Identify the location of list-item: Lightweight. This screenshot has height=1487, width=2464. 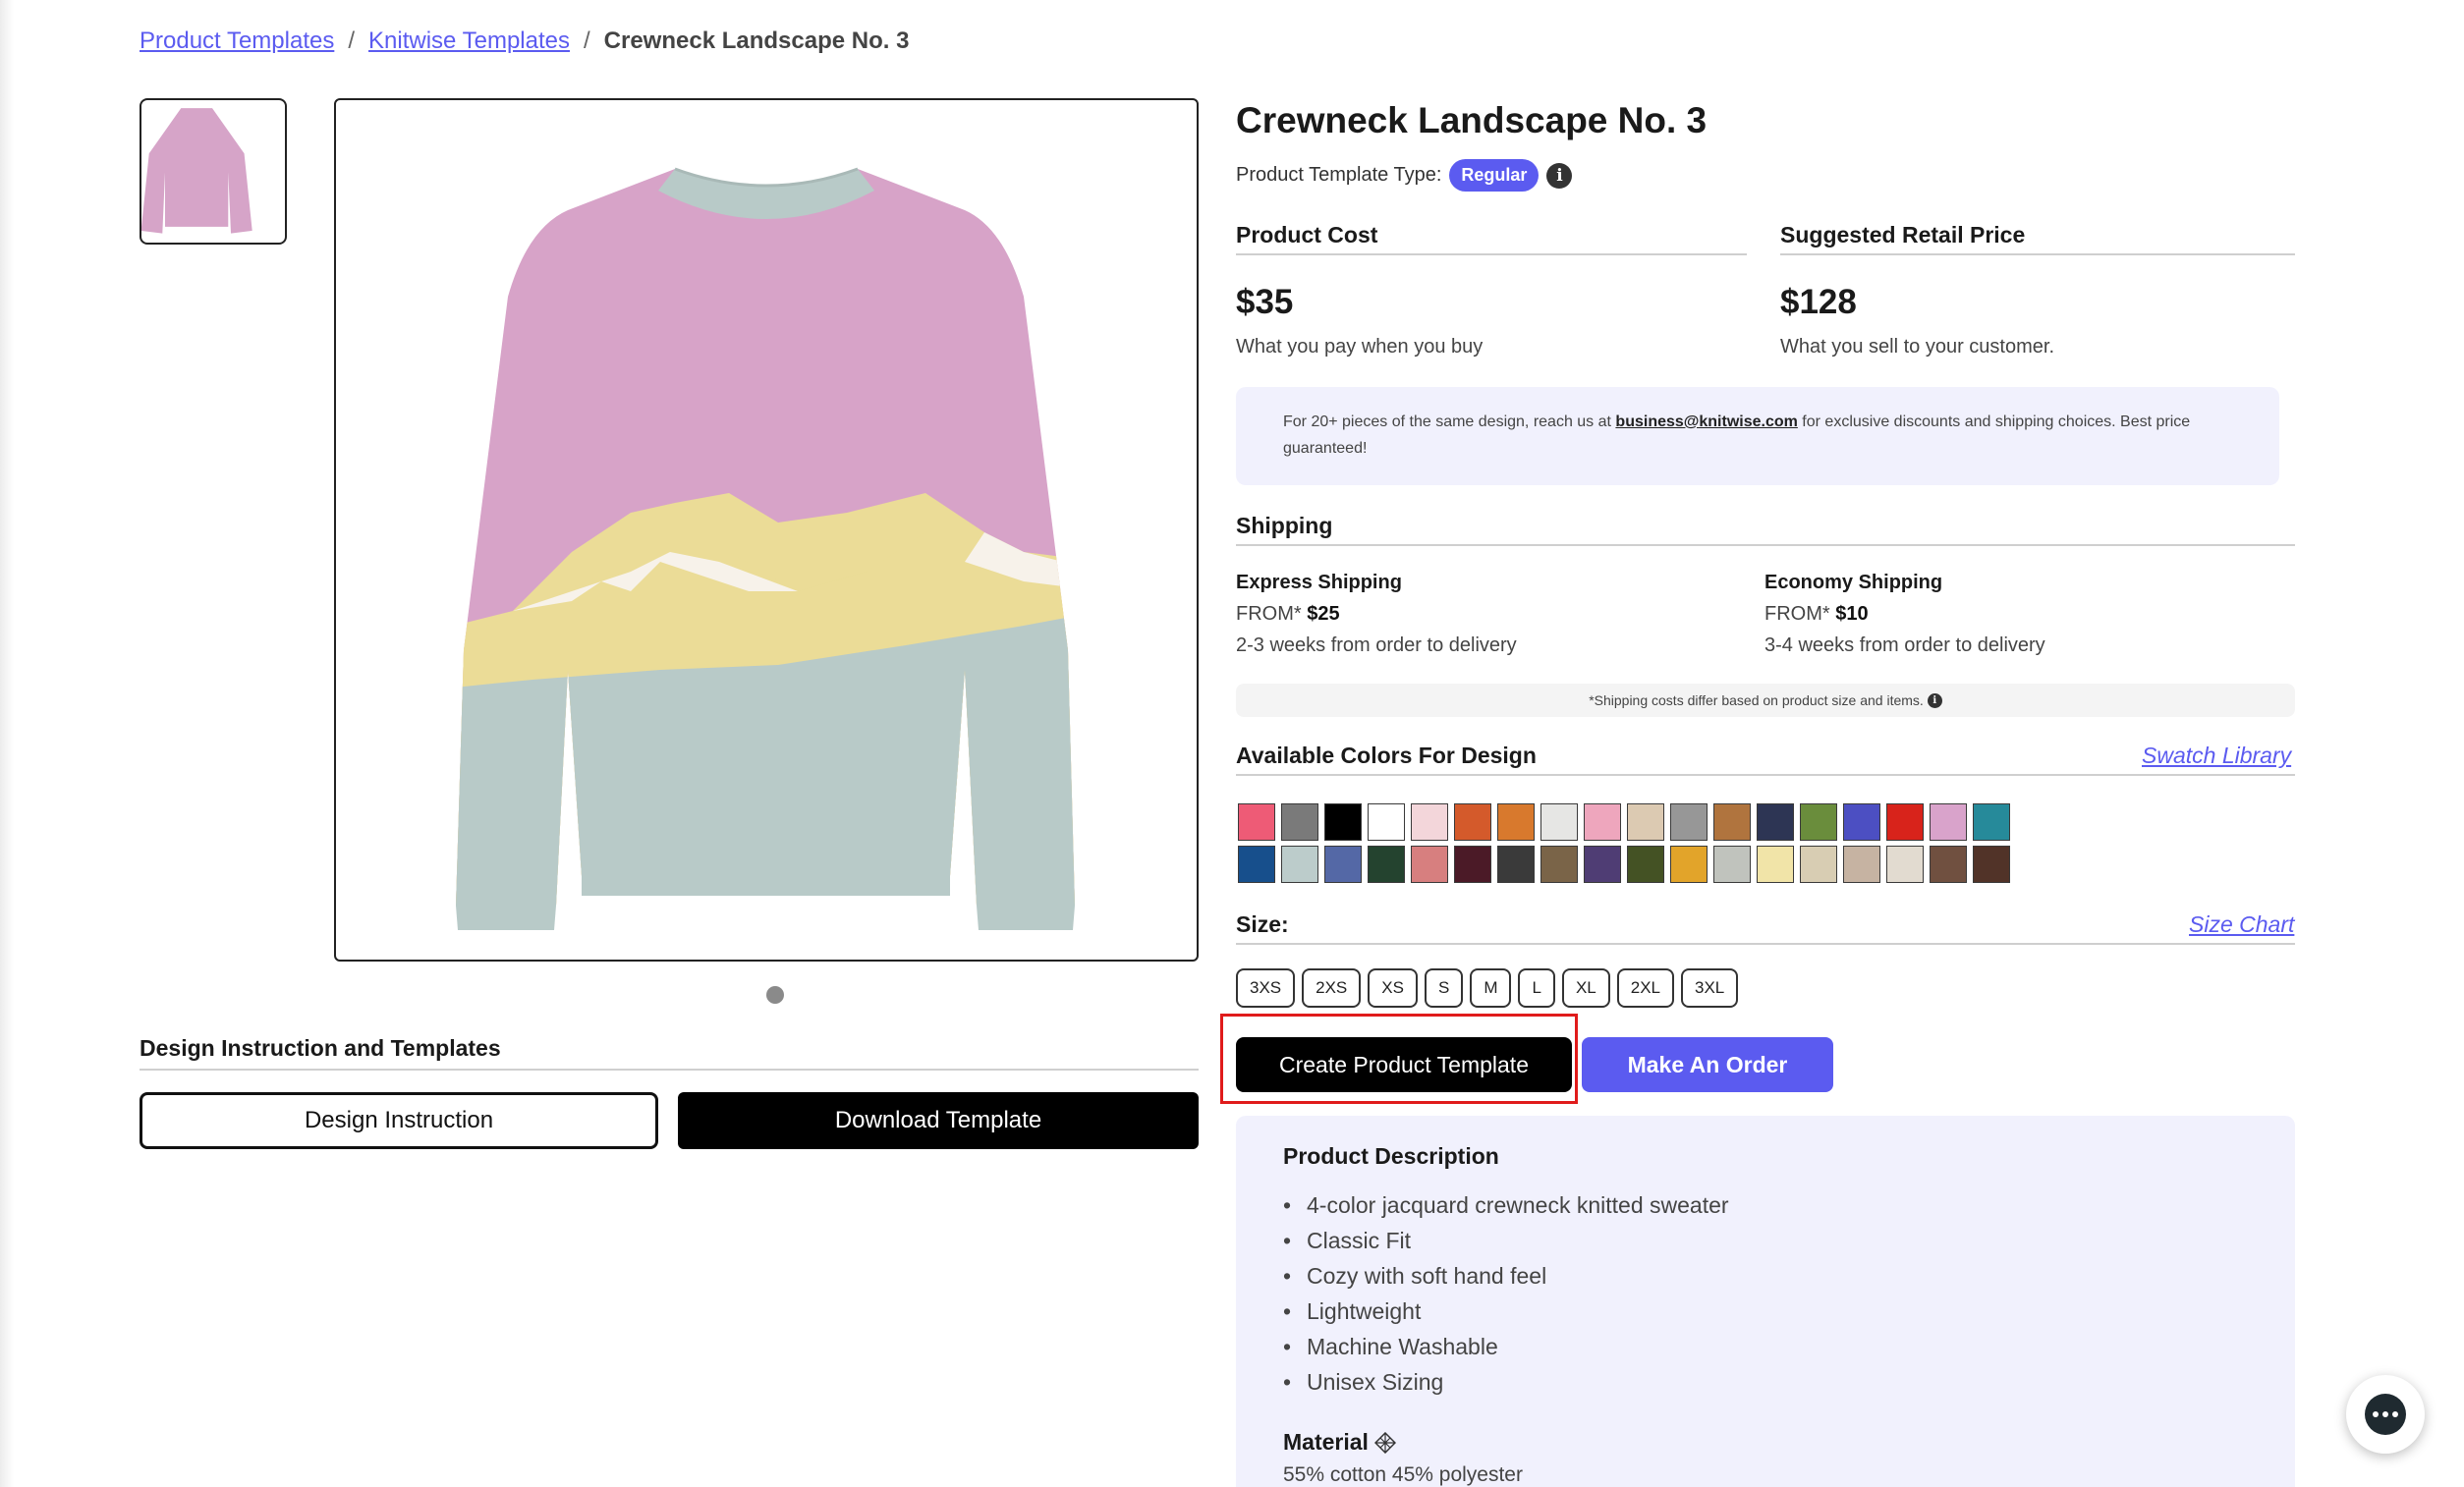
(1765, 1312).